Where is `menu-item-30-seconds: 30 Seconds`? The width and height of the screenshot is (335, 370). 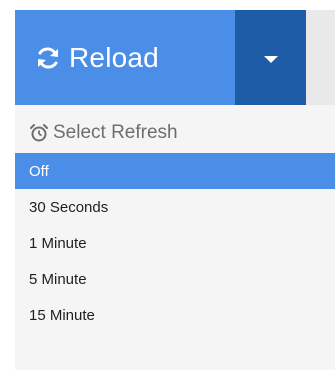
menu-item-30-seconds: 30 Seconds is located at coordinates (175, 207).